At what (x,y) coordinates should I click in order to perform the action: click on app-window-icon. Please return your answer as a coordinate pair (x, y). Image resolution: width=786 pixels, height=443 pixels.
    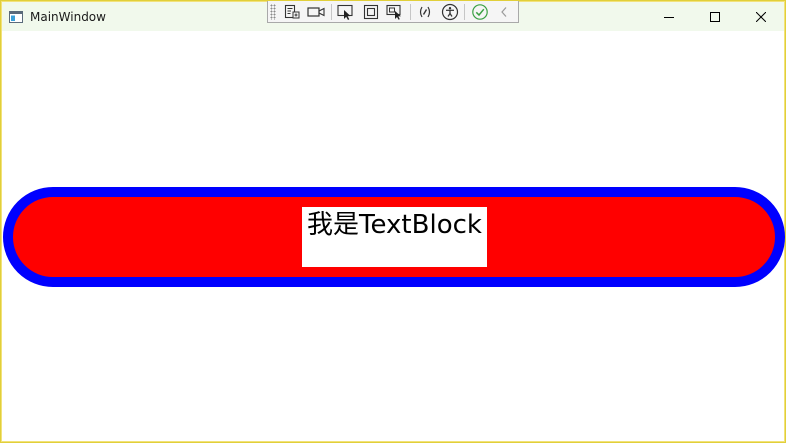
    Looking at the image, I should click on (16, 17).